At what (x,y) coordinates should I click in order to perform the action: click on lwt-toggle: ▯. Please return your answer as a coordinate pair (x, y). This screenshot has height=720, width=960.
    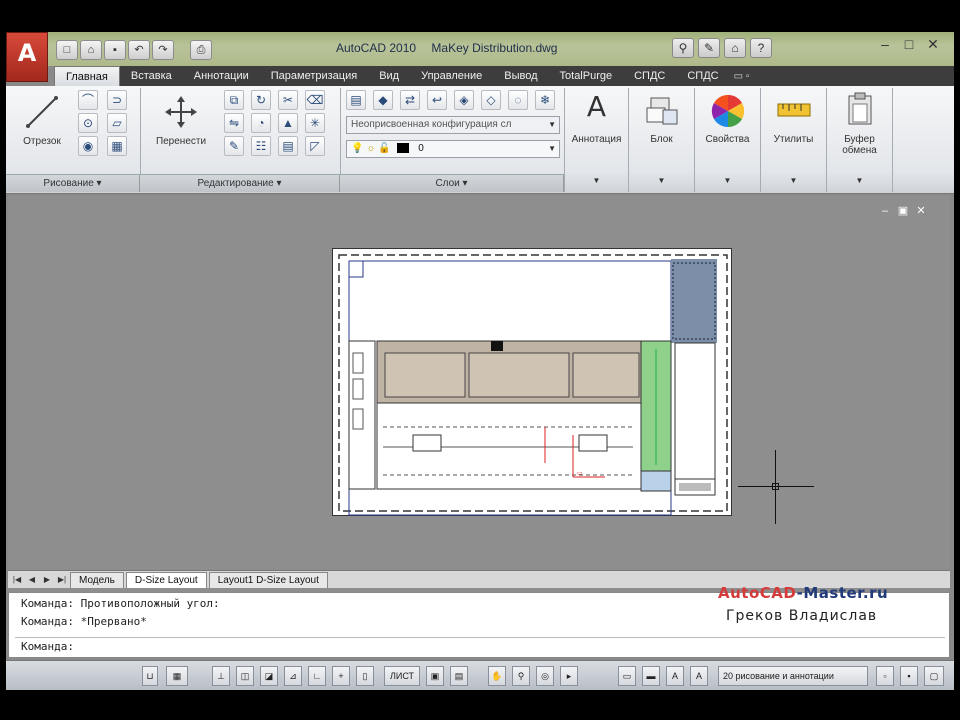
    Looking at the image, I should click on (365, 676).